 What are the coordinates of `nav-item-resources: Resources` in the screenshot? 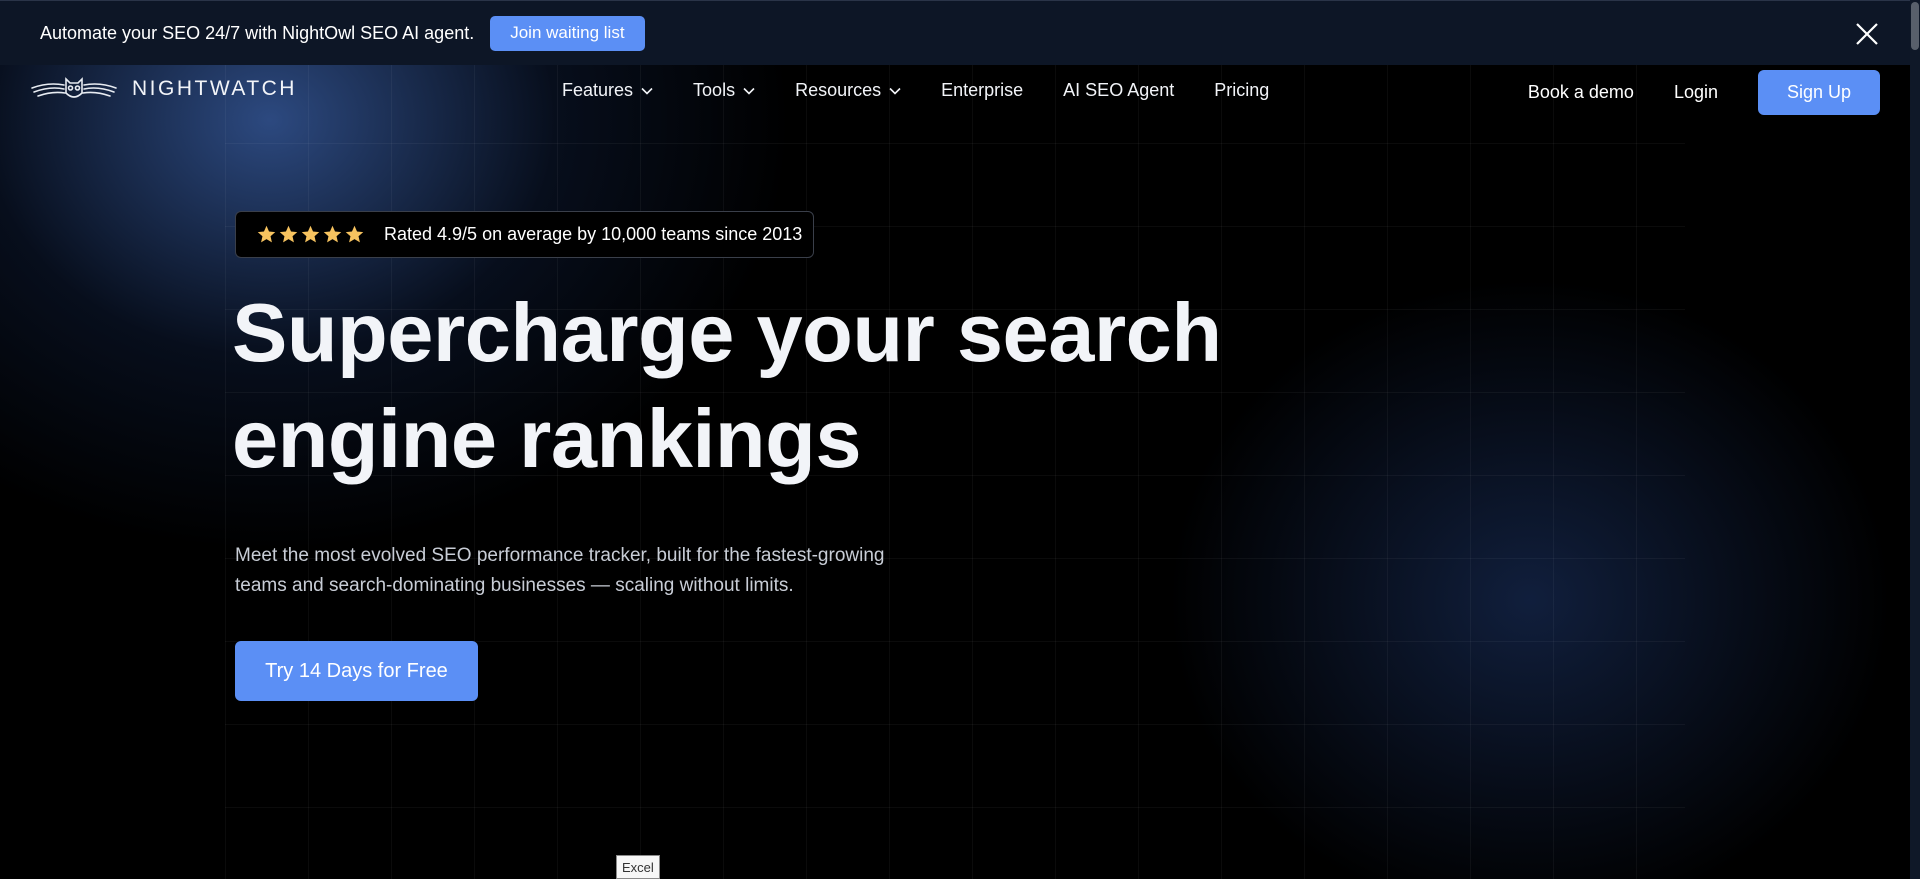 It's located at (848, 90).